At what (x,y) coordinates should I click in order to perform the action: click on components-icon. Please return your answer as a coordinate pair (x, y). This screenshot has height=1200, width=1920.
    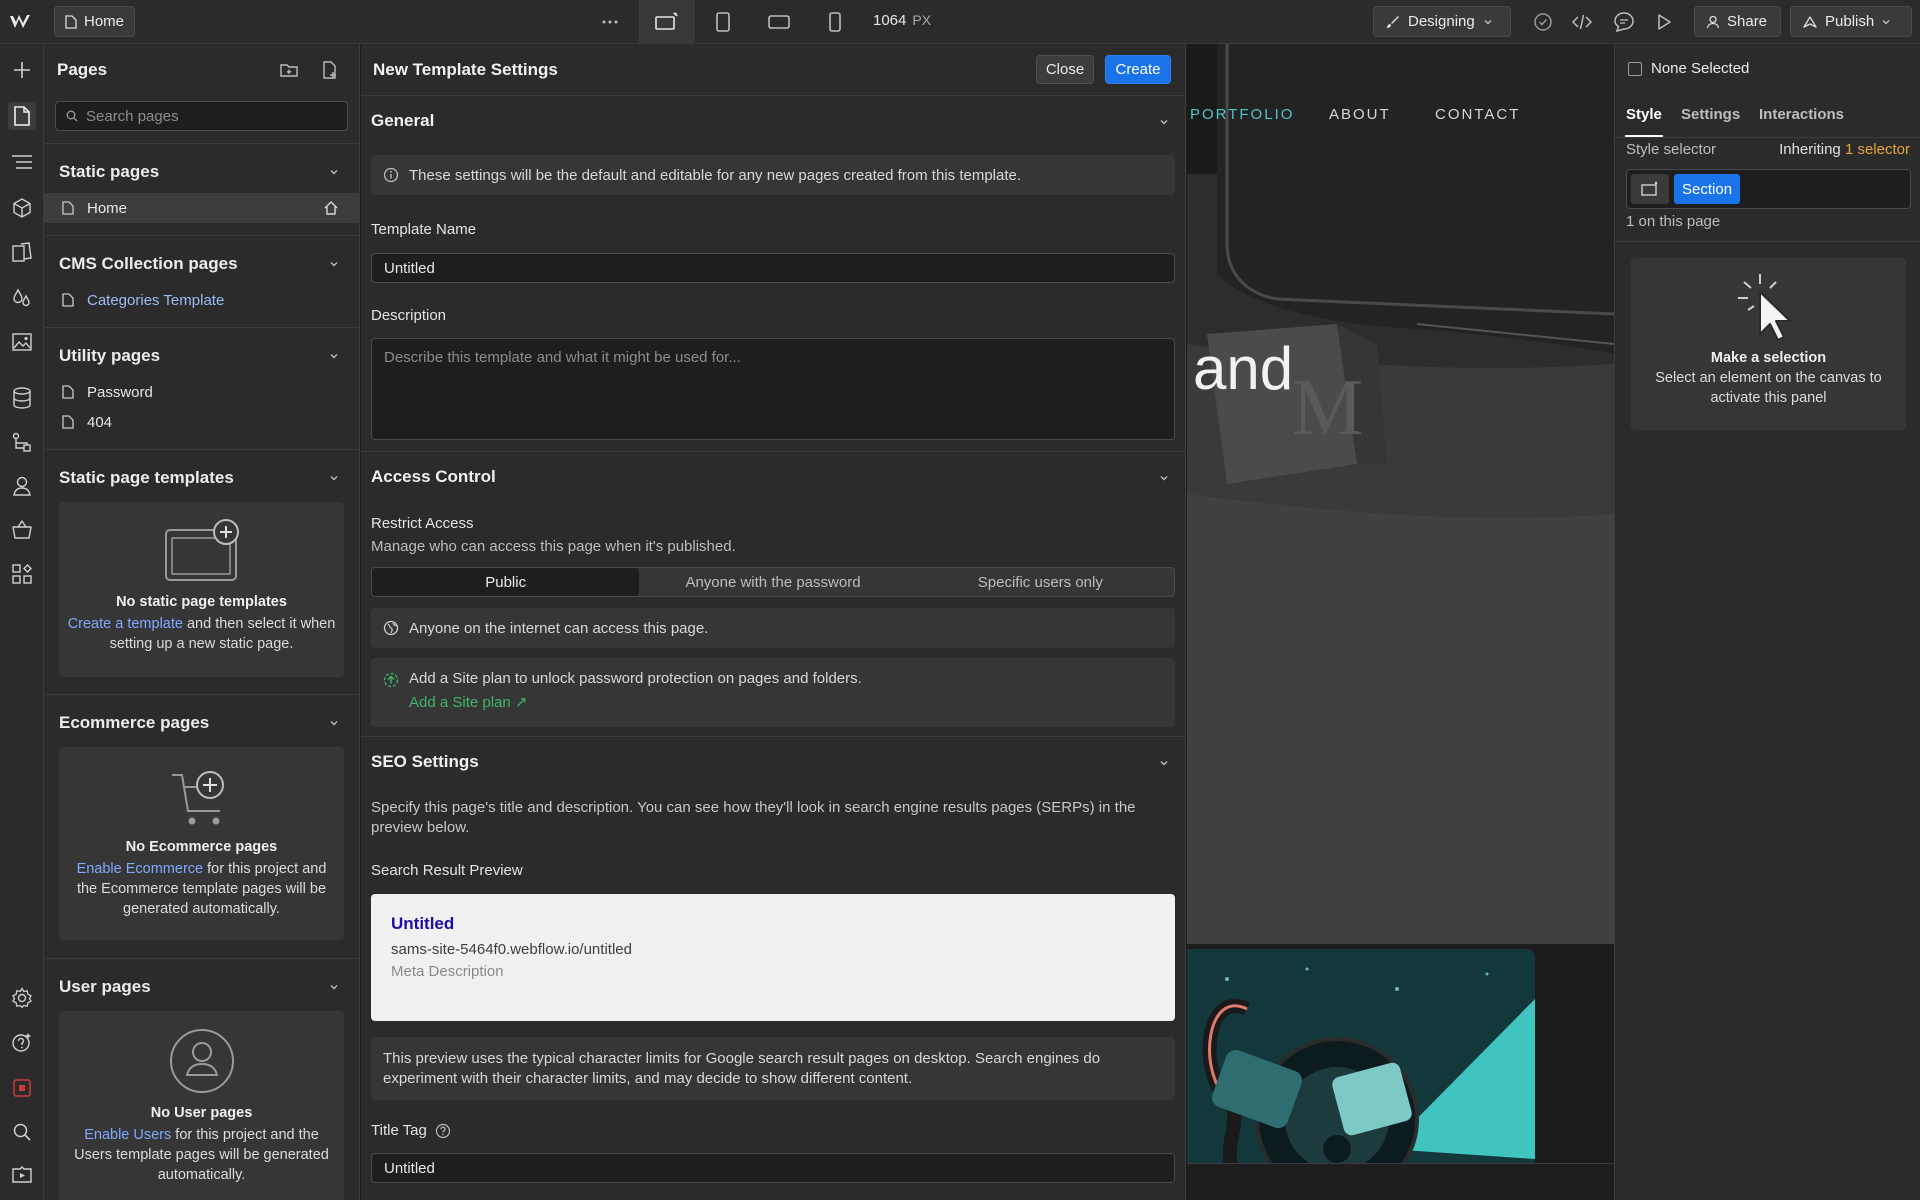
    Looking at the image, I should click on (22, 208).